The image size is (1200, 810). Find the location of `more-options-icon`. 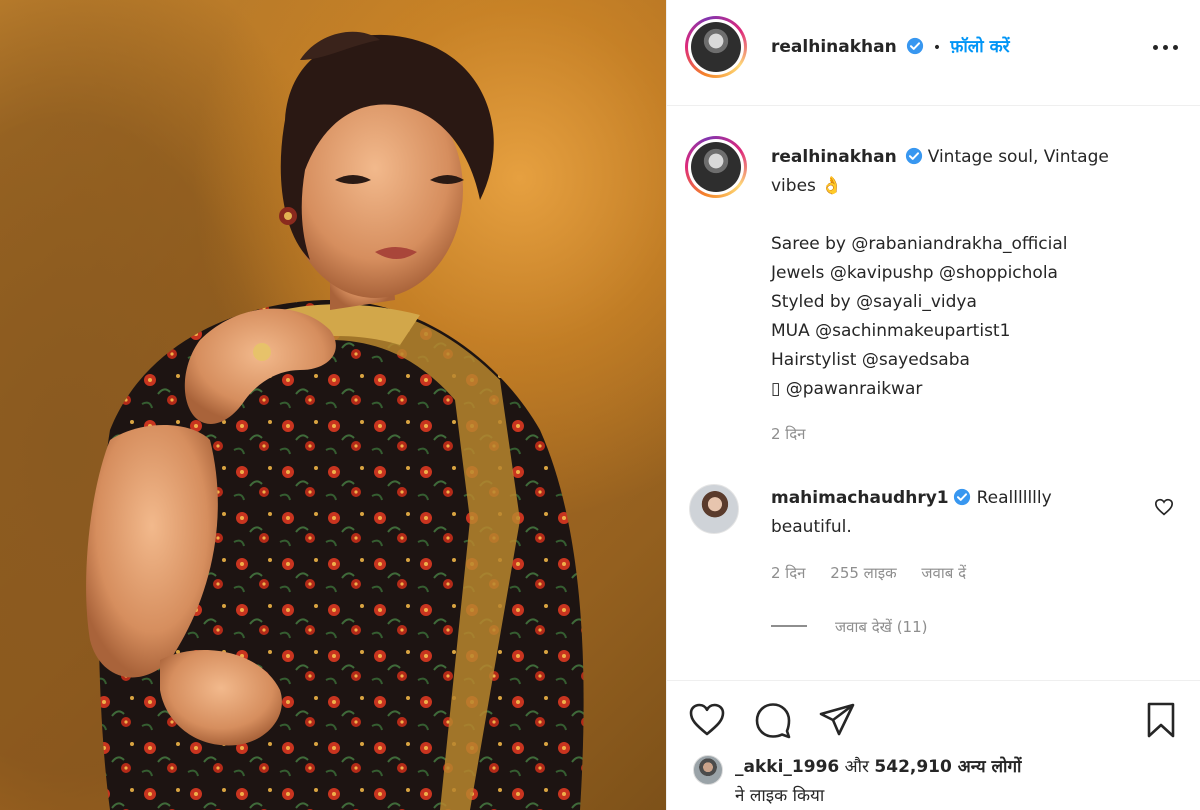

more-options-icon is located at coordinates (1166, 48).